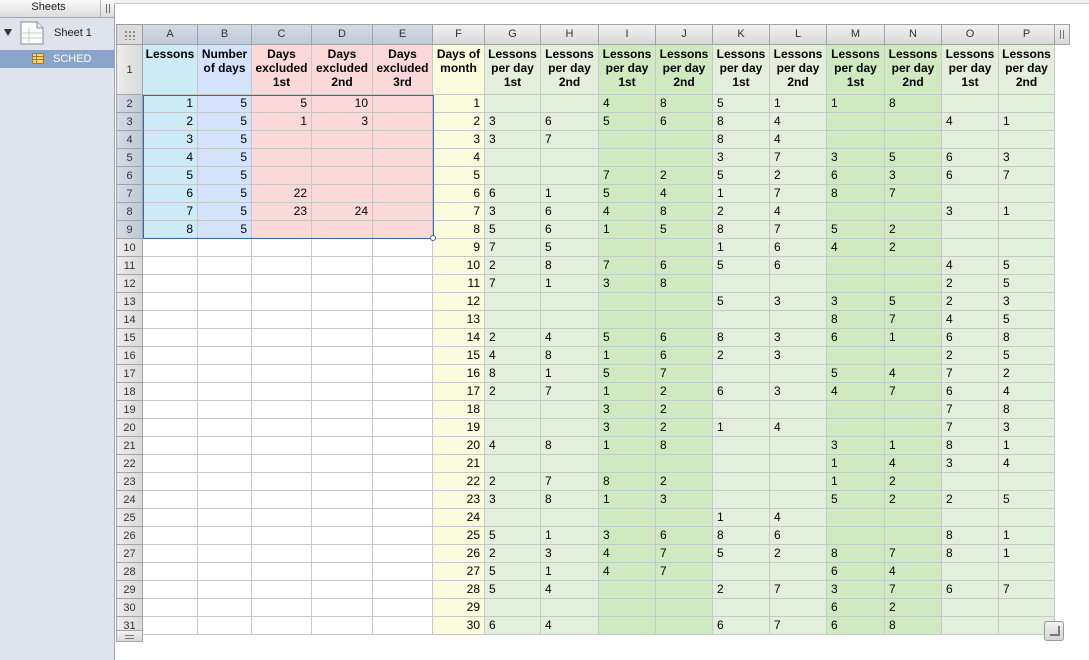 The width and height of the screenshot is (1089, 660). What do you see at coordinates (459, 446) in the screenshot?
I see `cell: 20` at bounding box center [459, 446].